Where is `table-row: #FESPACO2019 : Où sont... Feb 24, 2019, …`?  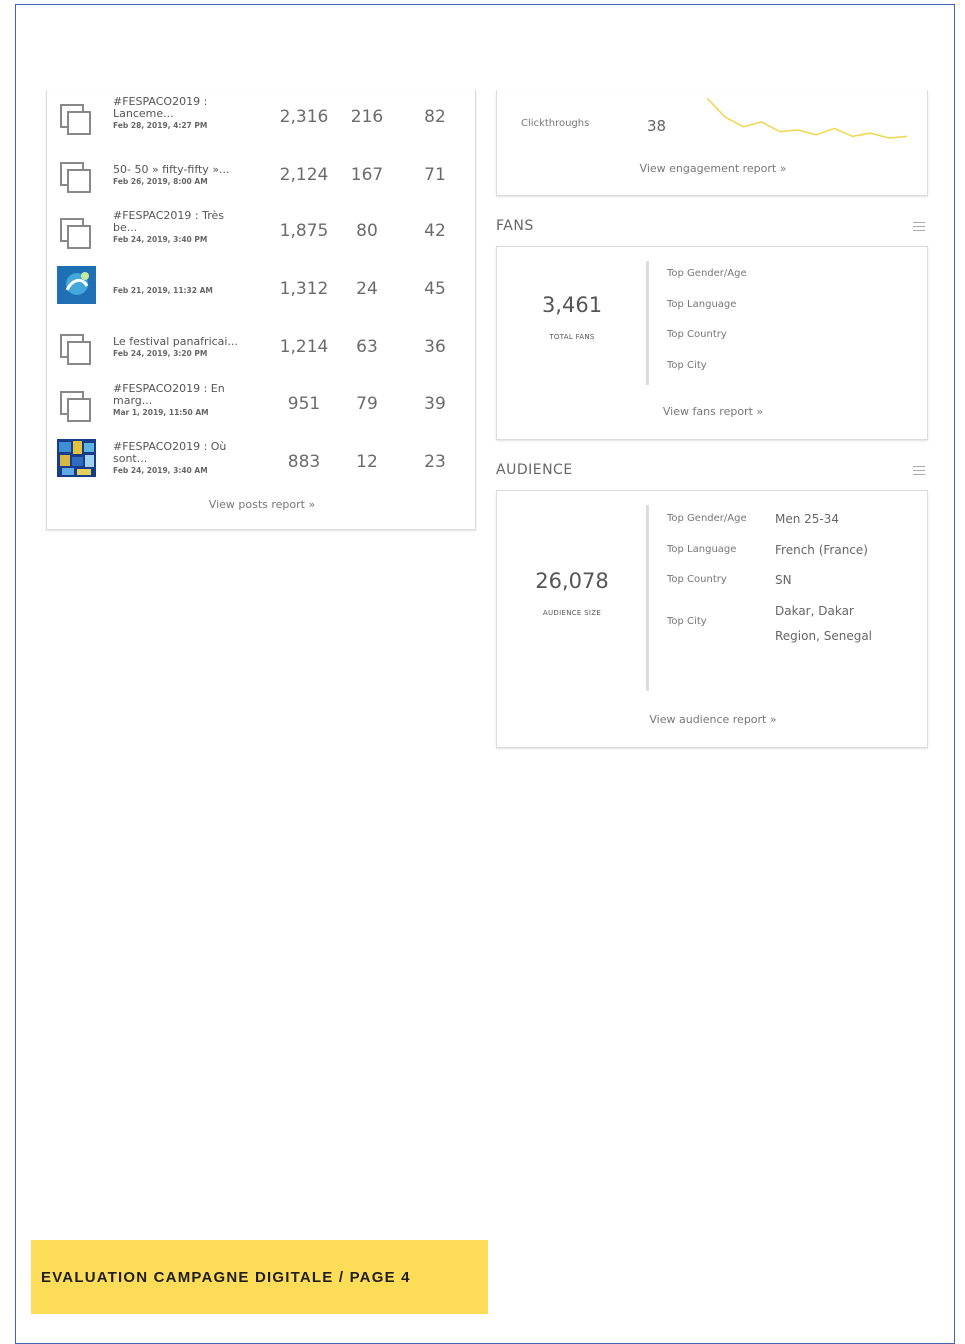
table-row: #FESPACO2019 : Où sont... Feb 24, 2019, … is located at coordinates (262, 465).